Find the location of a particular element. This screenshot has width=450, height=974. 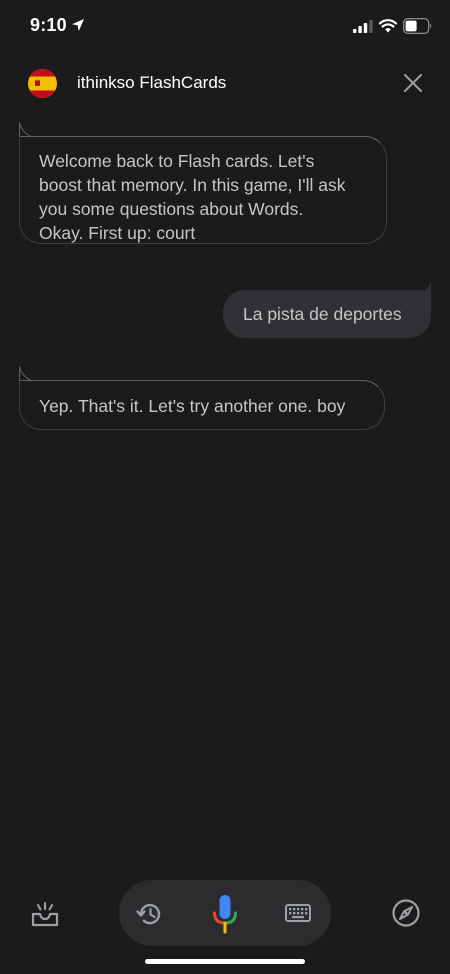

compass-icon is located at coordinates (406, 913).